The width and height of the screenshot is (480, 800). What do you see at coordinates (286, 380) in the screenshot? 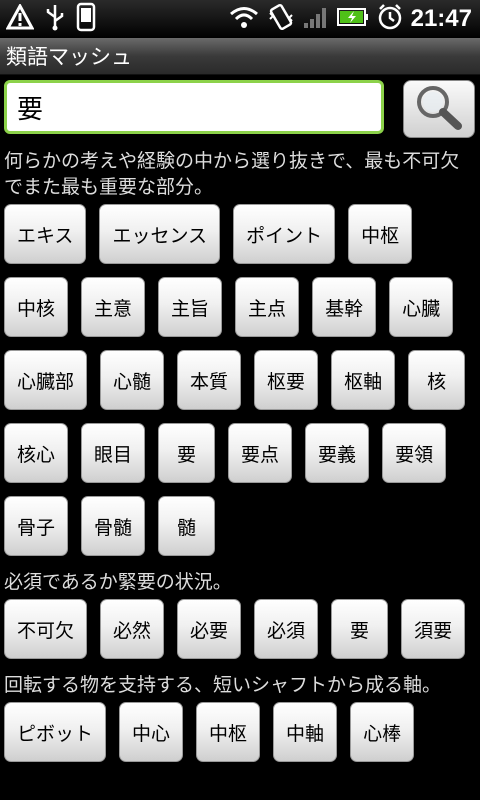
I see `synonym-button: 枢要` at bounding box center [286, 380].